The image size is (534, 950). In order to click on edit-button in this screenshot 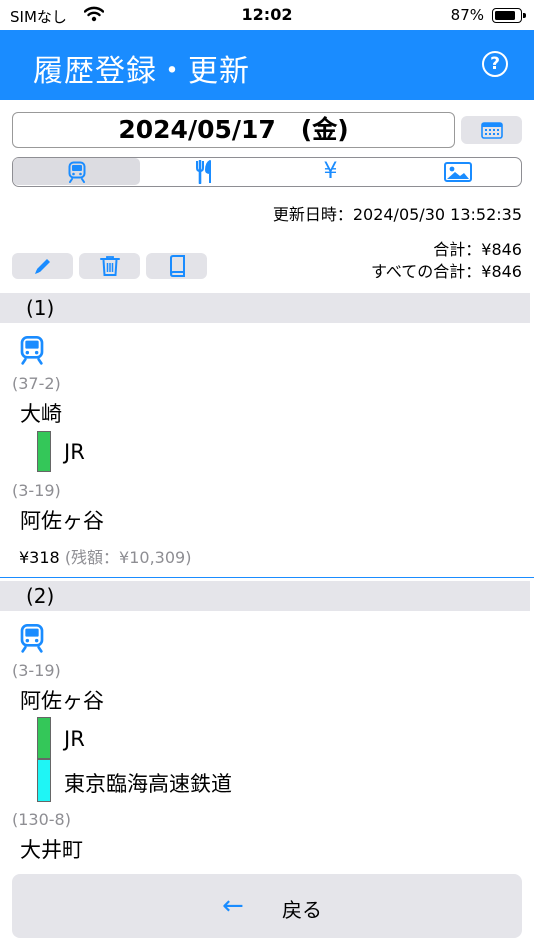, I will do `click(42, 266)`.